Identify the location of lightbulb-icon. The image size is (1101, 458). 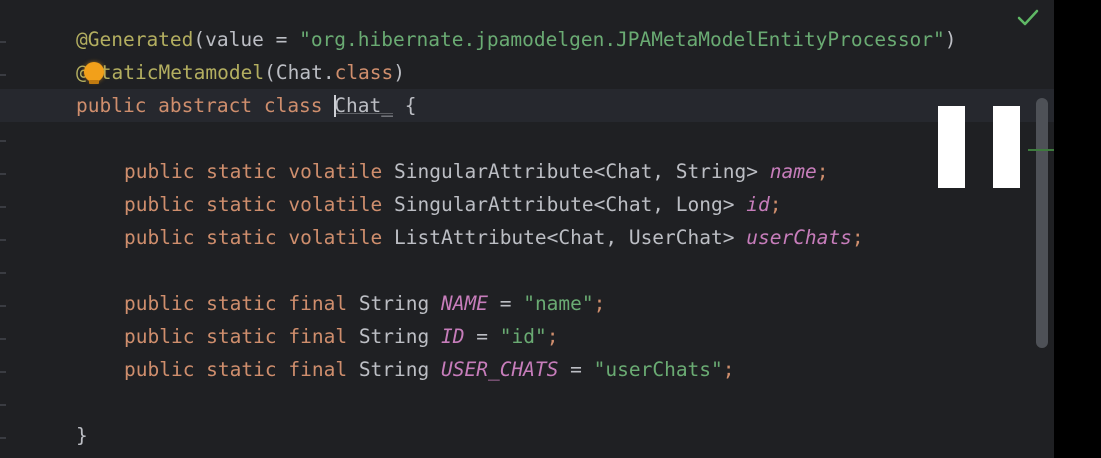
(94, 72).